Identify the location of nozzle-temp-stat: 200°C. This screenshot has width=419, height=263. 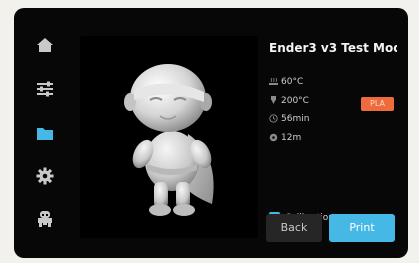
(289, 100).